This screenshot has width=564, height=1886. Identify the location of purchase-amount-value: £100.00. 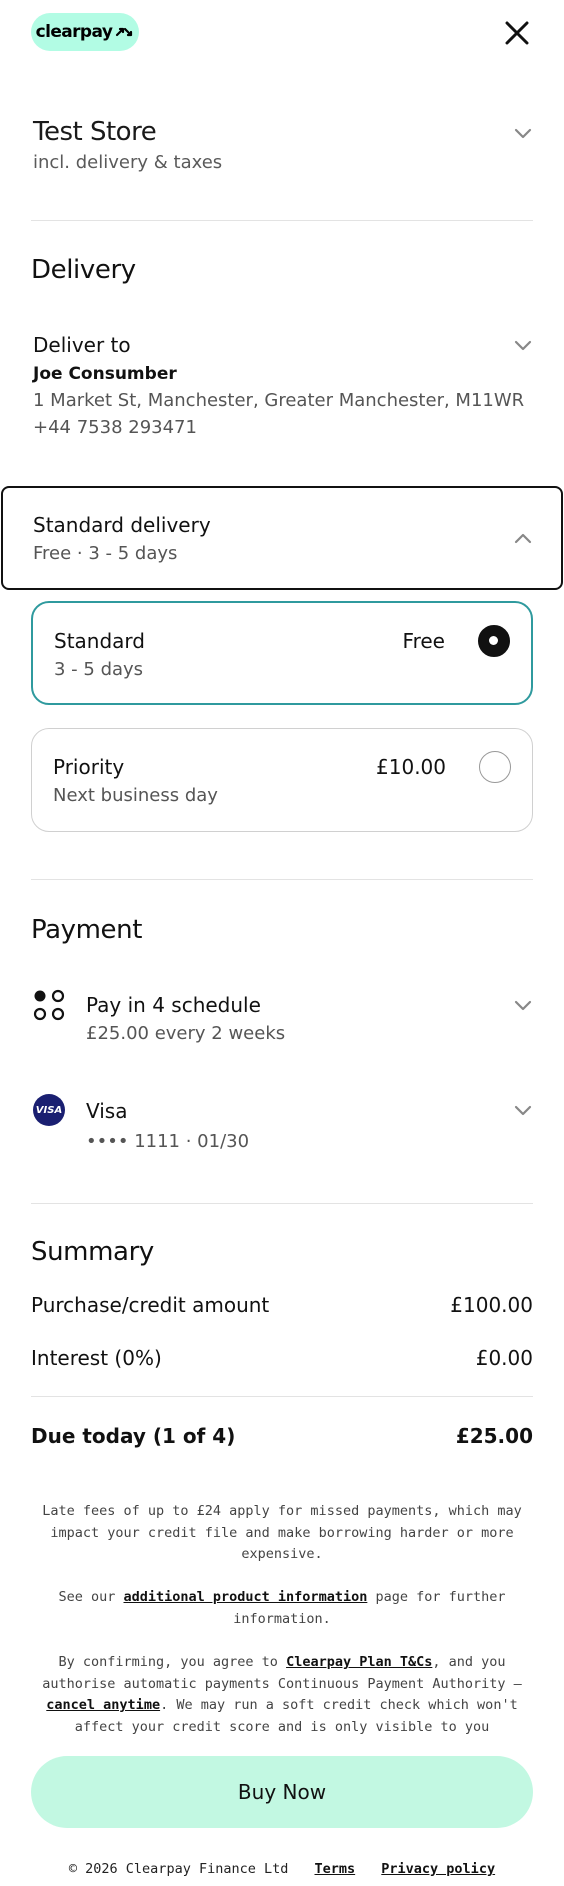
(491, 1305).